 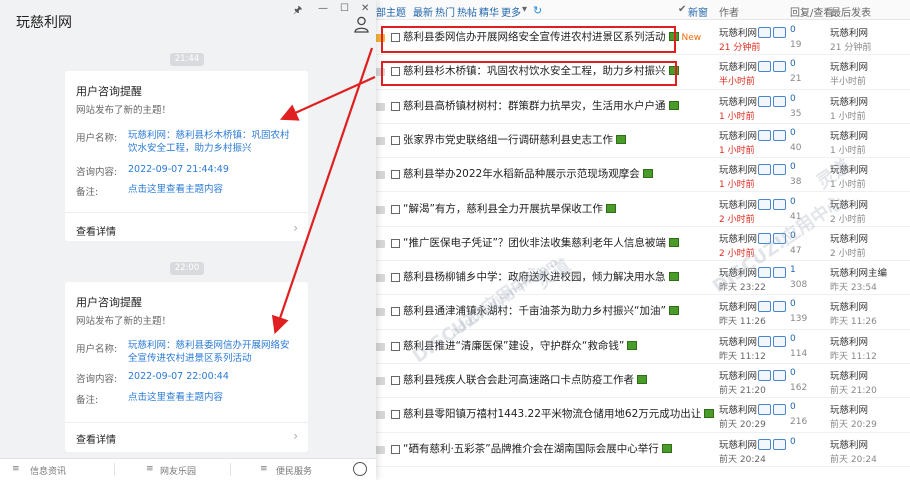 I want to click on thread-link: 玩慈利网：慈利县杉木桥镇：巩固农村饮水安全工程，助力乡村振兴, so click(x=213, y=142).